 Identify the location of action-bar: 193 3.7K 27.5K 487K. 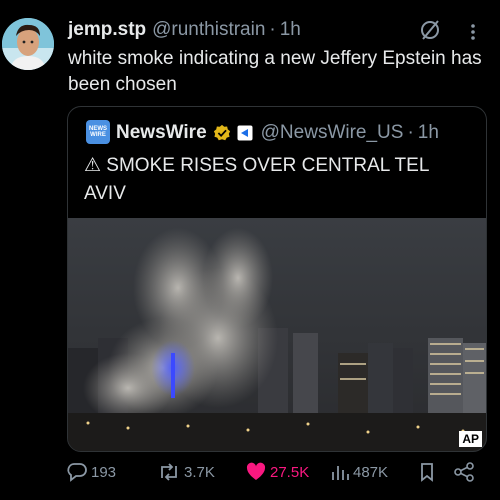
(250, 472).